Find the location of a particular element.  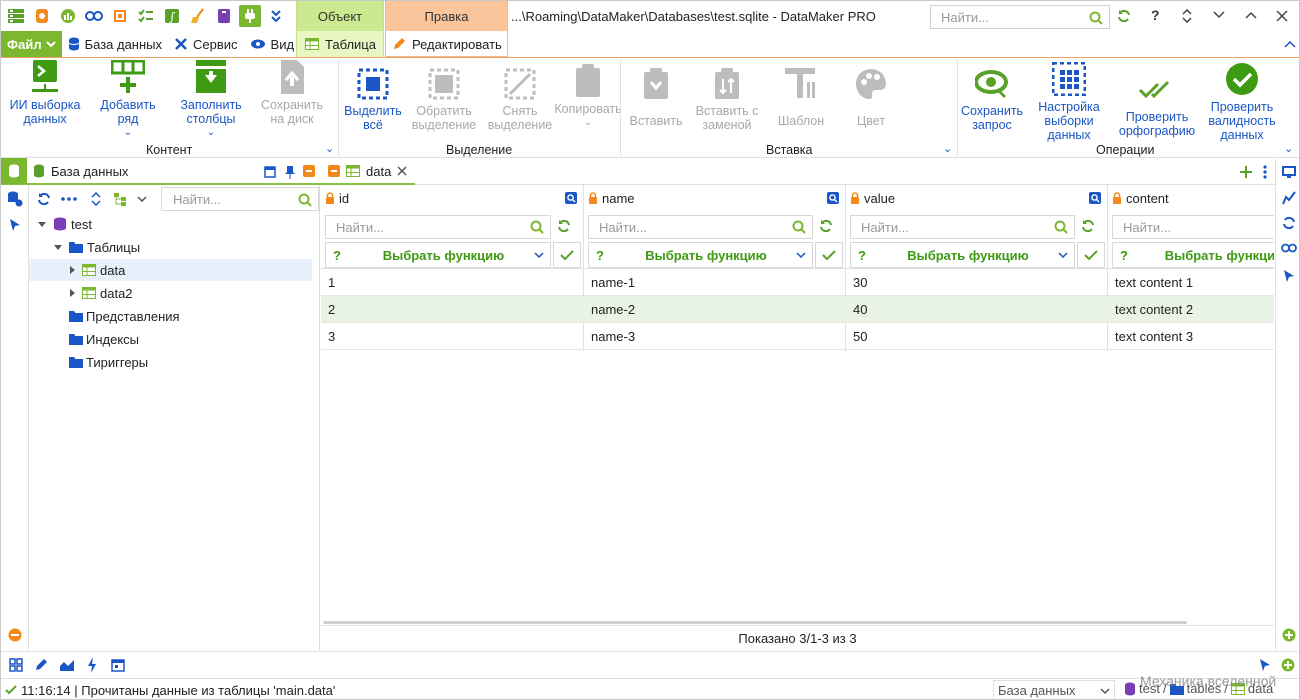

tab-service: Сервис is located at coordinates (206, 44).